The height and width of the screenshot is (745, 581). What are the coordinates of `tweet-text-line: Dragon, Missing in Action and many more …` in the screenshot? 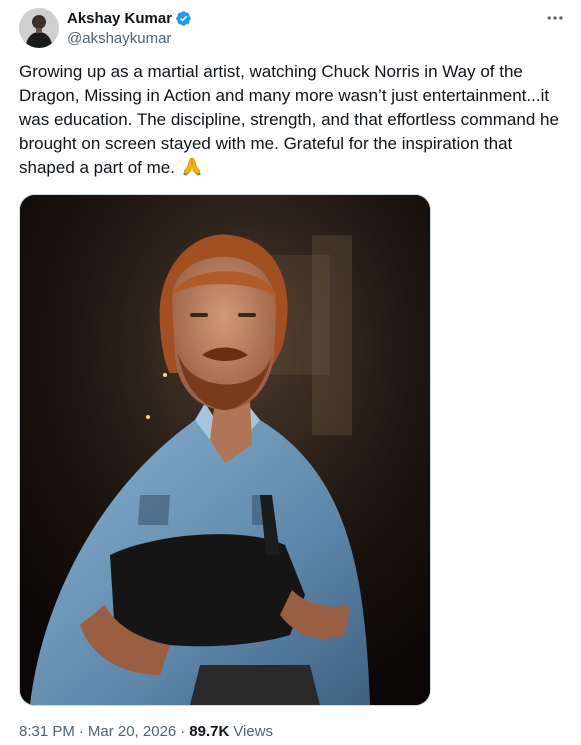 It's located at (284, 95).